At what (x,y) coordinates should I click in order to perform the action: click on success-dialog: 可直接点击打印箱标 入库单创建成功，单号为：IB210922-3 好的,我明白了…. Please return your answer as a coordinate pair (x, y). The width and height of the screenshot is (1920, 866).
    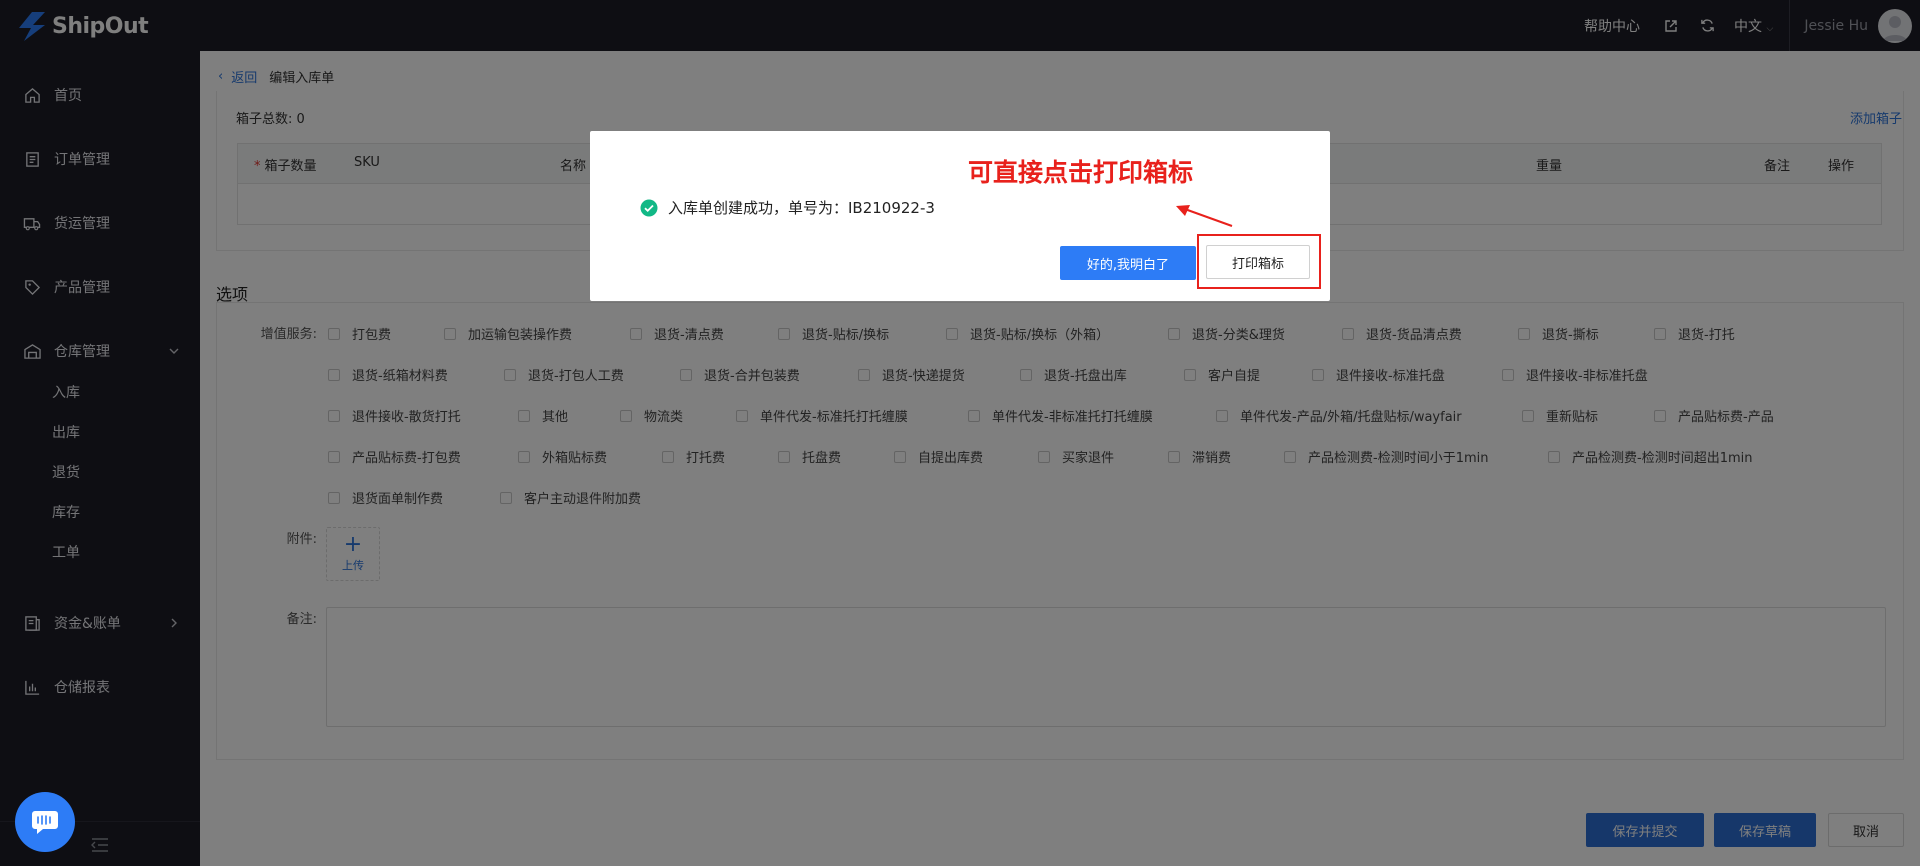
    Looking at the image, I should click on (960, 216).